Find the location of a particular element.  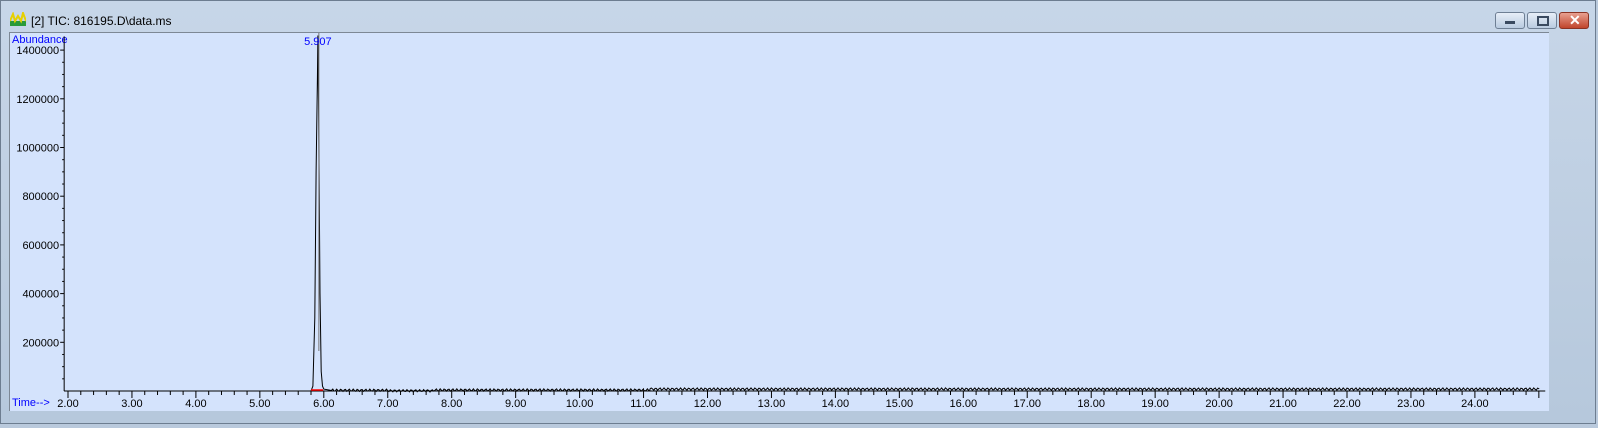

x-tick-label: 24.00 is located at coordinates (1475, 404).